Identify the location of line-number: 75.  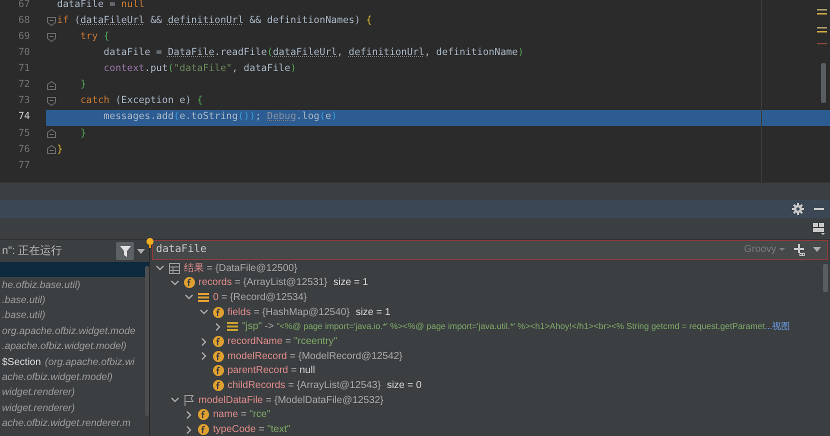
(23, 133).